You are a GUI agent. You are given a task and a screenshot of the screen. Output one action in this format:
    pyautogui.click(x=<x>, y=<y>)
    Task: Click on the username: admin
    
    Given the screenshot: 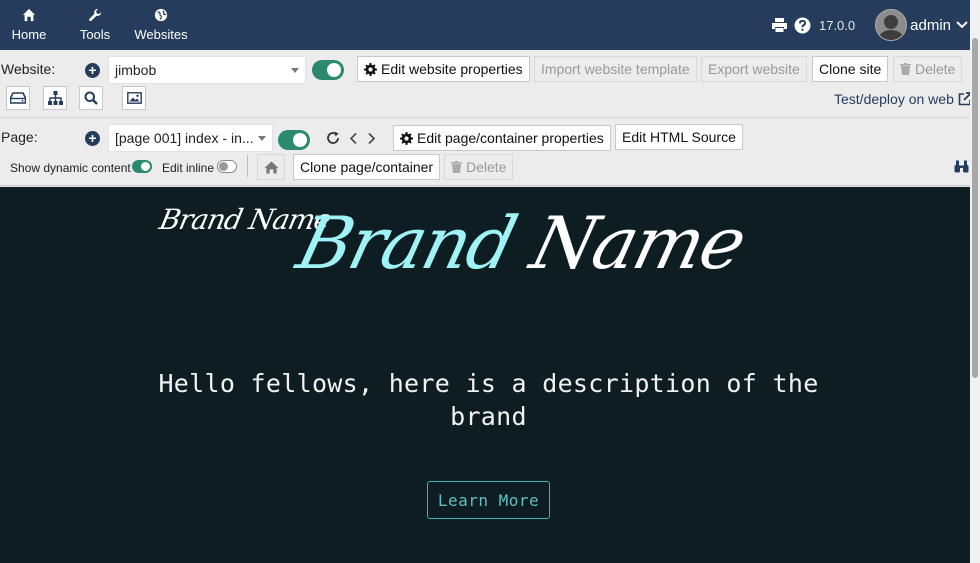 What is the action you would take?
    pyautogui.click(x=930, y=25)
    